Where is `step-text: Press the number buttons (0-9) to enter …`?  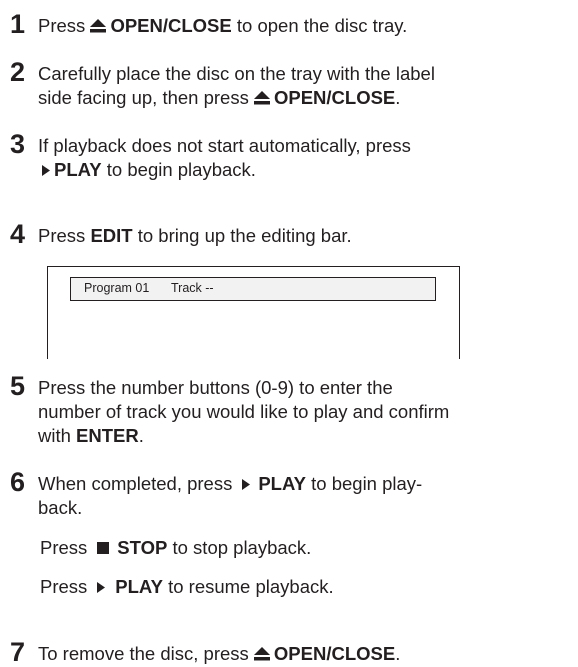 step-text: Press the number buttons (0-9) to enter … is located at coordinates (244, 411).